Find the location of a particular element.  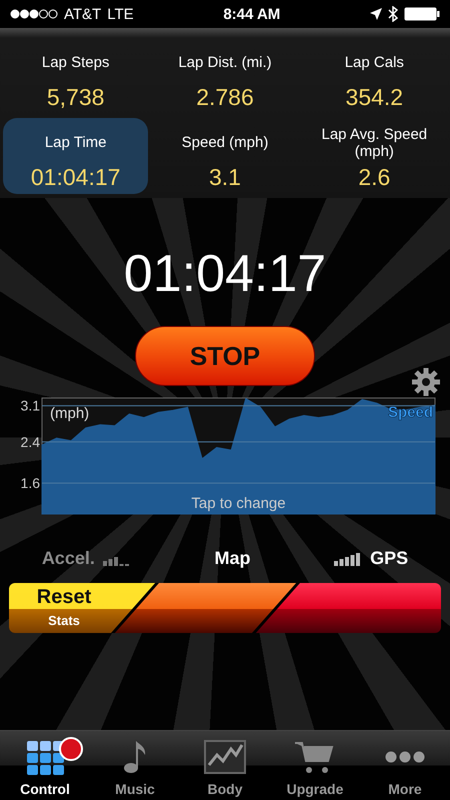

tab-button: Body is located at coordinates (225, 765).